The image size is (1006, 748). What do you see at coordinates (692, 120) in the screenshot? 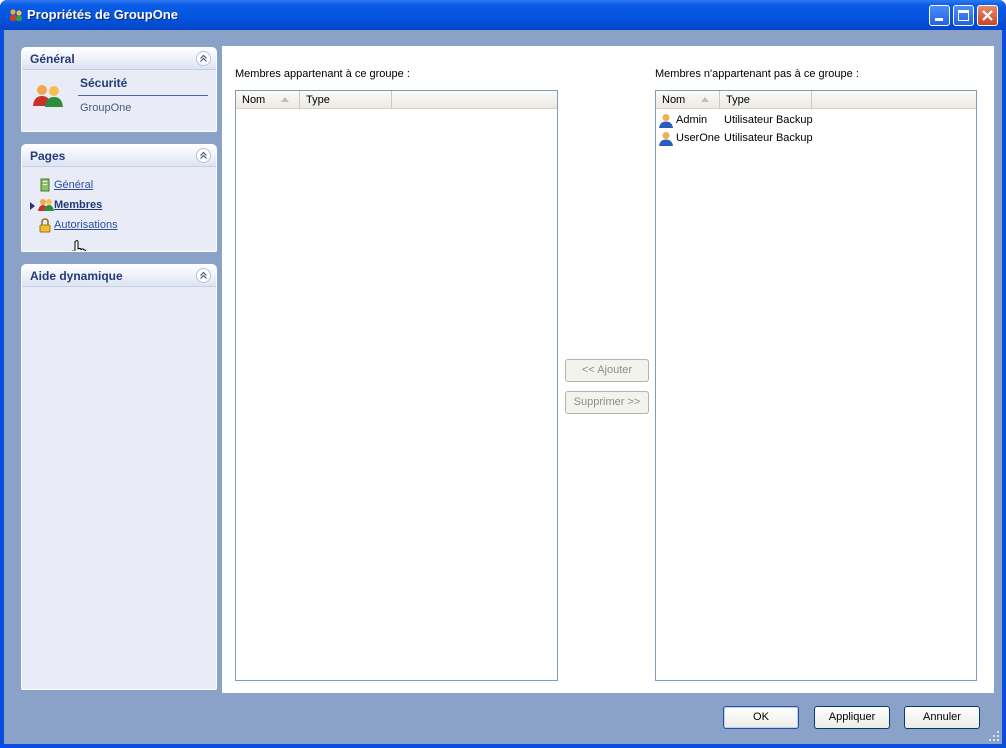
I see `member-name: Admin` at bounding box center [692, 120].